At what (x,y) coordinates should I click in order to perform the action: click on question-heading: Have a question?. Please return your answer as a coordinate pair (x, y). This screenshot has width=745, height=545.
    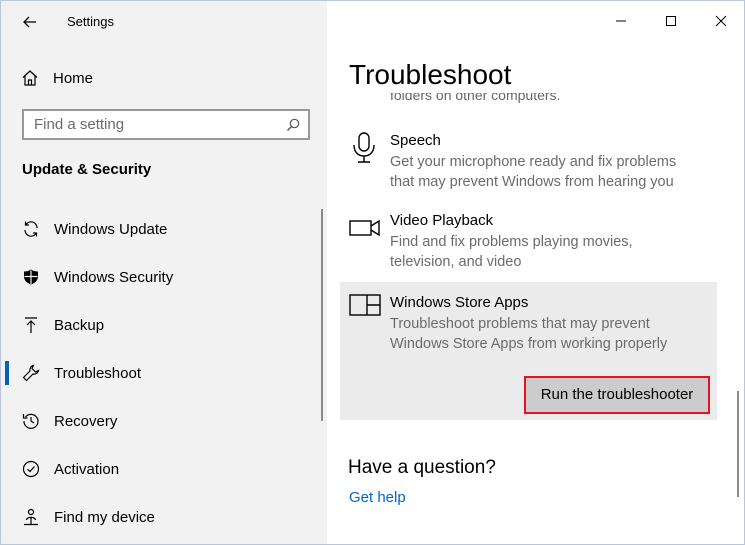
    Looking at the image, I should click on (422, 467).